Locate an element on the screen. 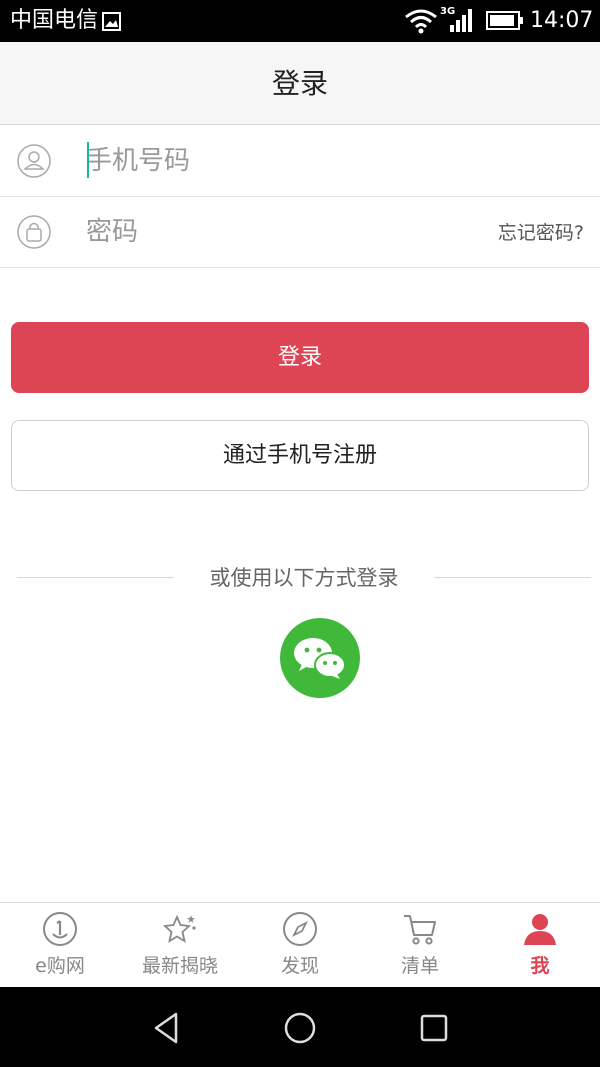  tab-discover: 发现 is located at coordinates (300, 945).